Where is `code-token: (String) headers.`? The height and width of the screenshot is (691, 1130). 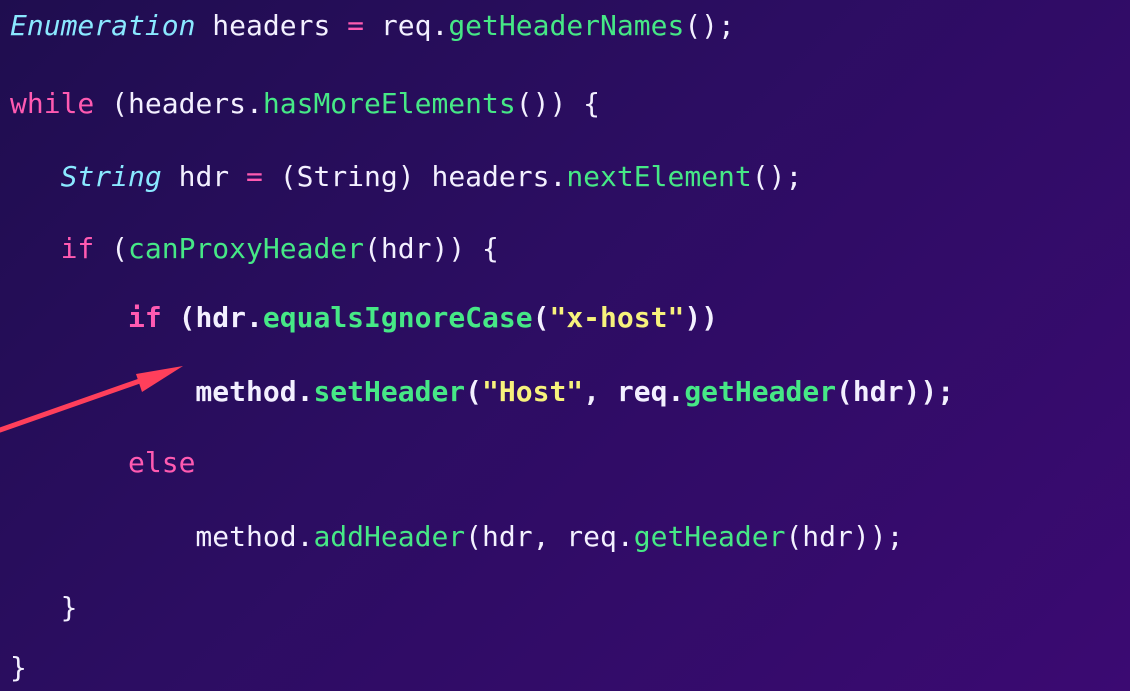
code-token: (String) headers. is located at coordinates (414, 176).